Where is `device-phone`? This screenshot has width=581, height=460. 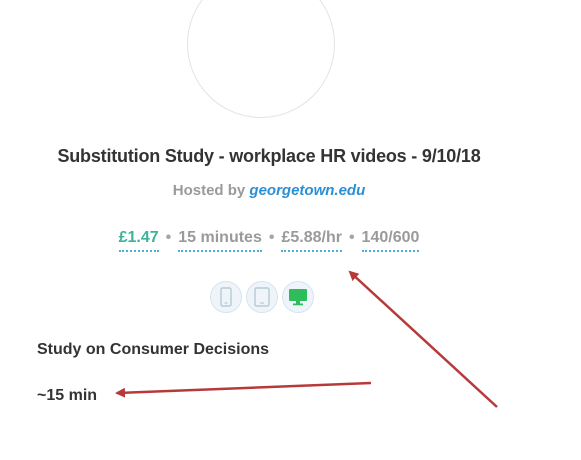 device-phone is located at coordinates (226, 297).